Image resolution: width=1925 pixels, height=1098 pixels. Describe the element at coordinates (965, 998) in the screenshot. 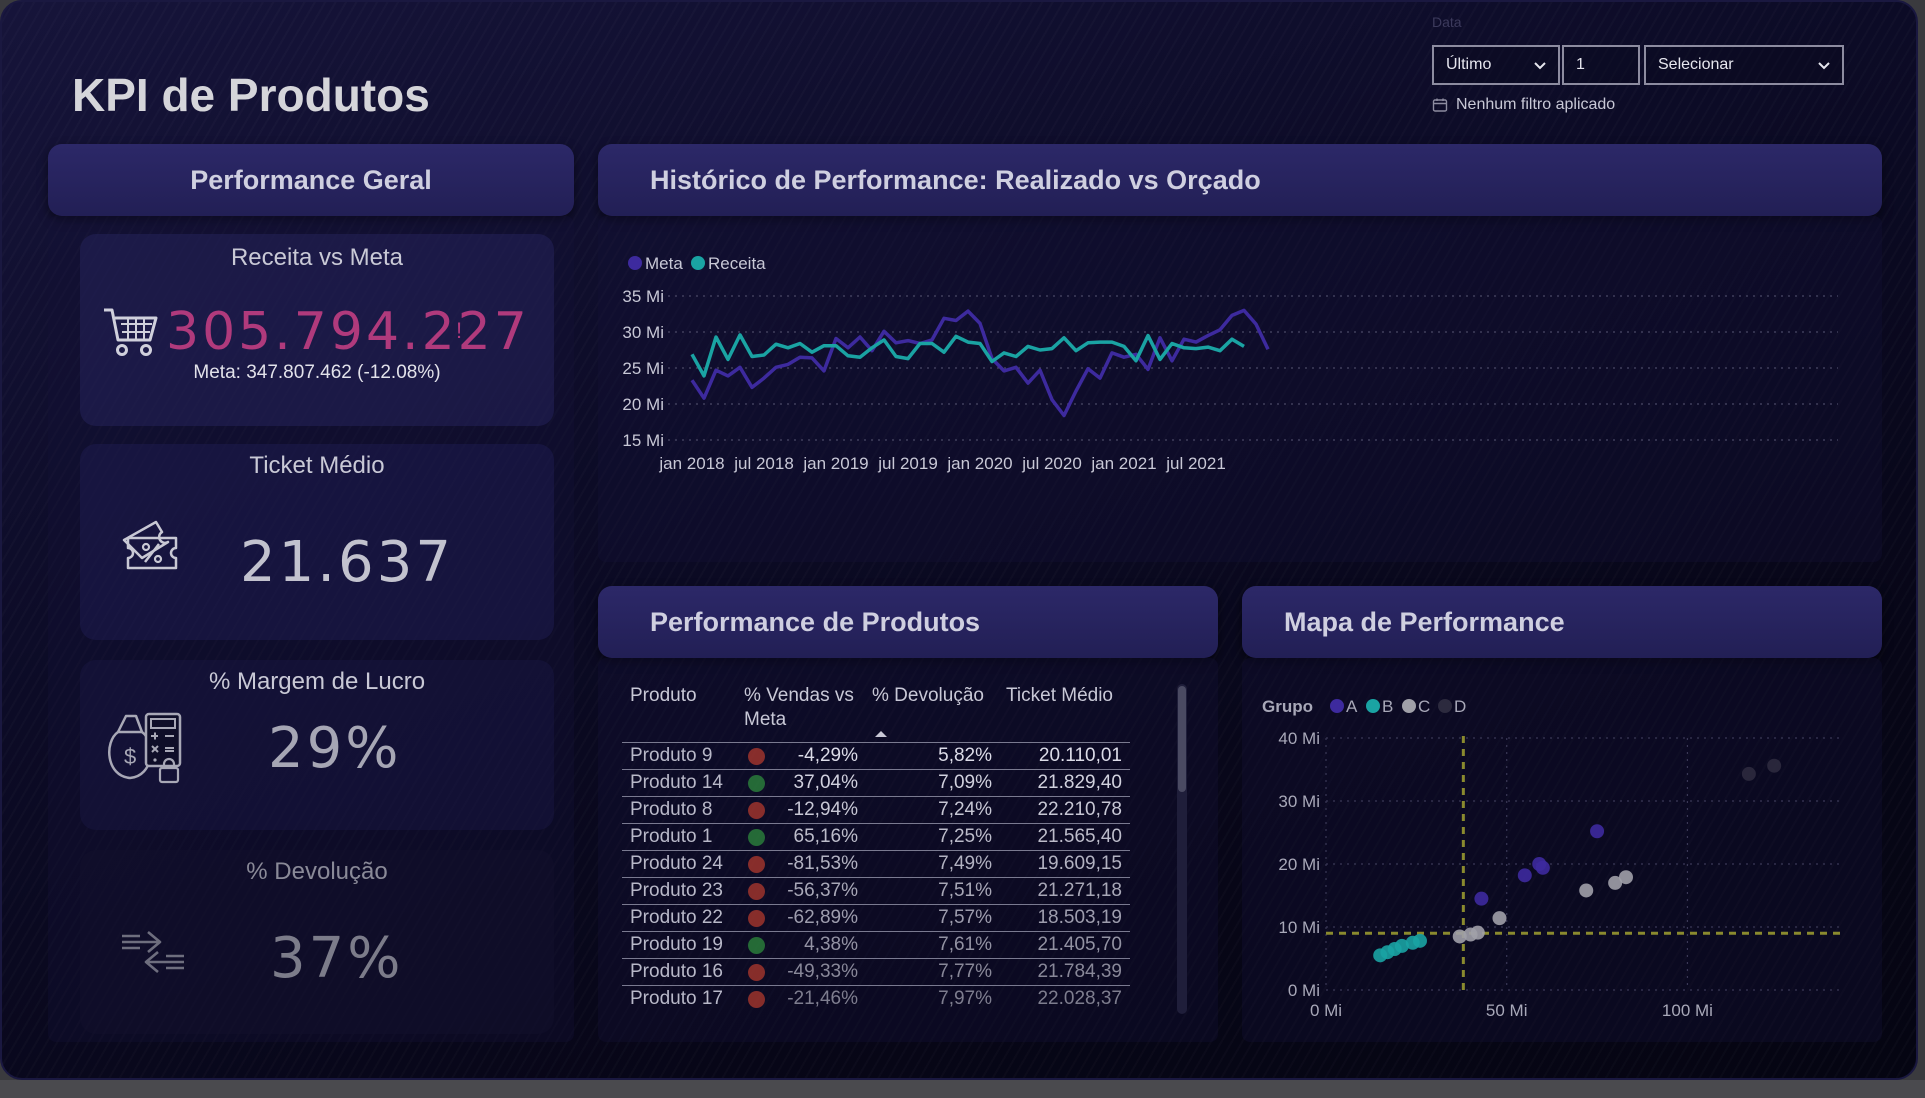

I see `devolucao-cell: 7,97%` at that location.